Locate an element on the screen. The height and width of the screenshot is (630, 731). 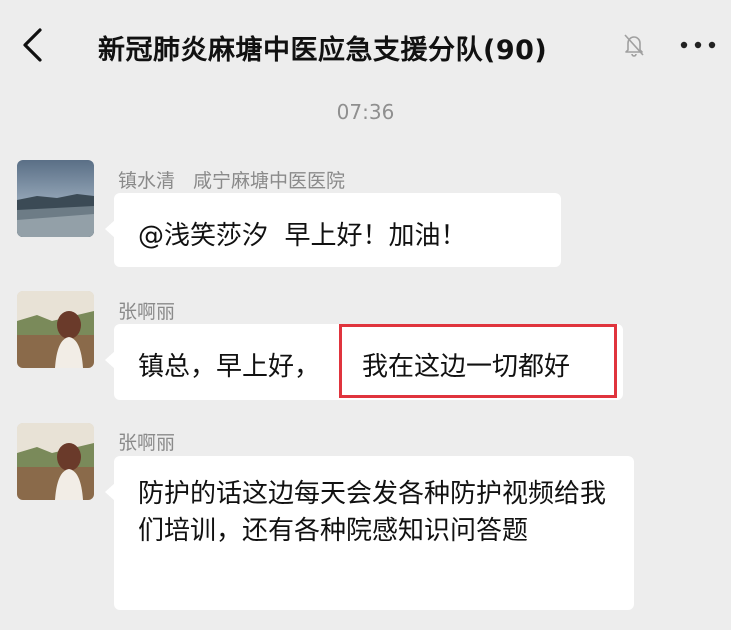
message-text: 镇总，早上好， is located at coordinates (229, 367).